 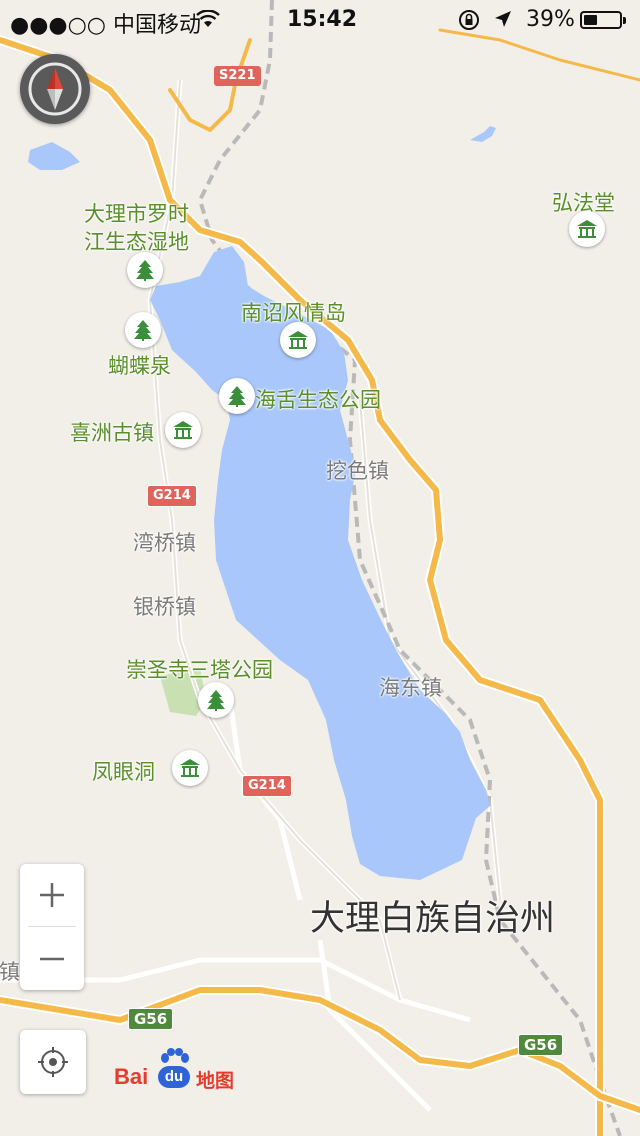 What do you see at coordinates (131, 1076) in the screenshot?
I see `logo-bai: Bai` at bounding box center [131, 1076].